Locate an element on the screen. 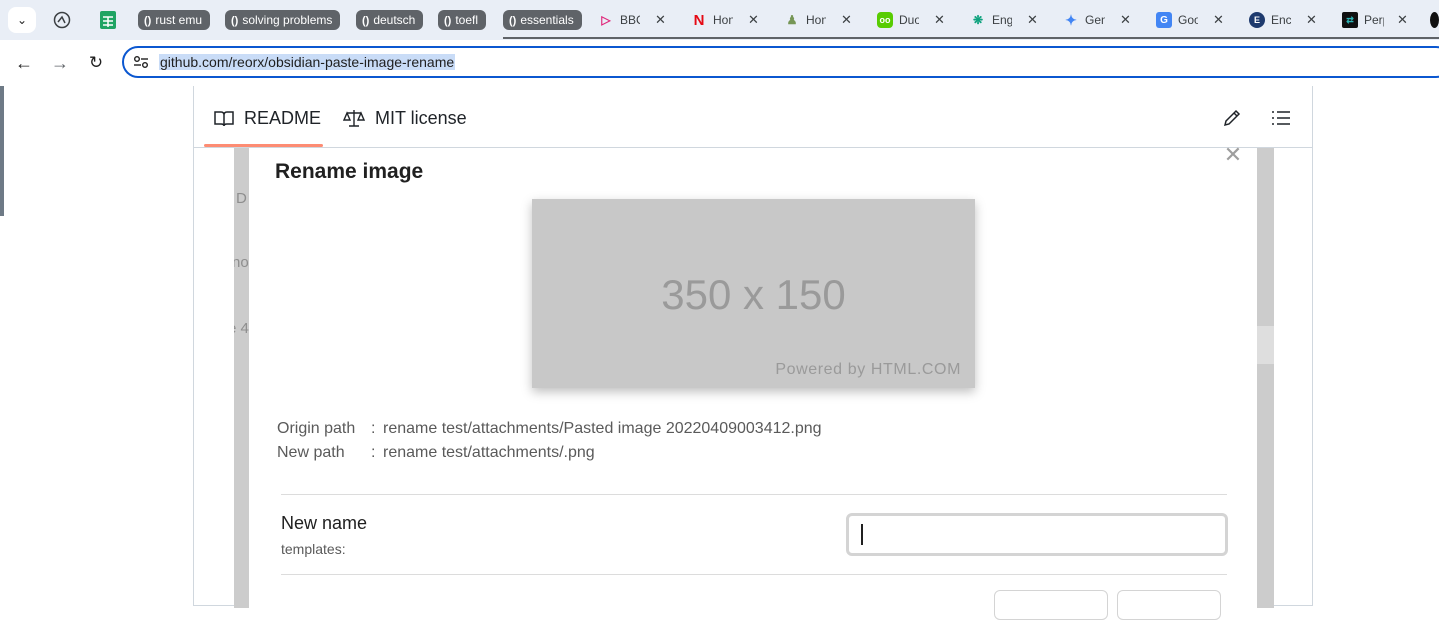 This screenshot has width=1439, height=620. tab-netflix: N Hon ✕ is located at coordinates (725, 20).